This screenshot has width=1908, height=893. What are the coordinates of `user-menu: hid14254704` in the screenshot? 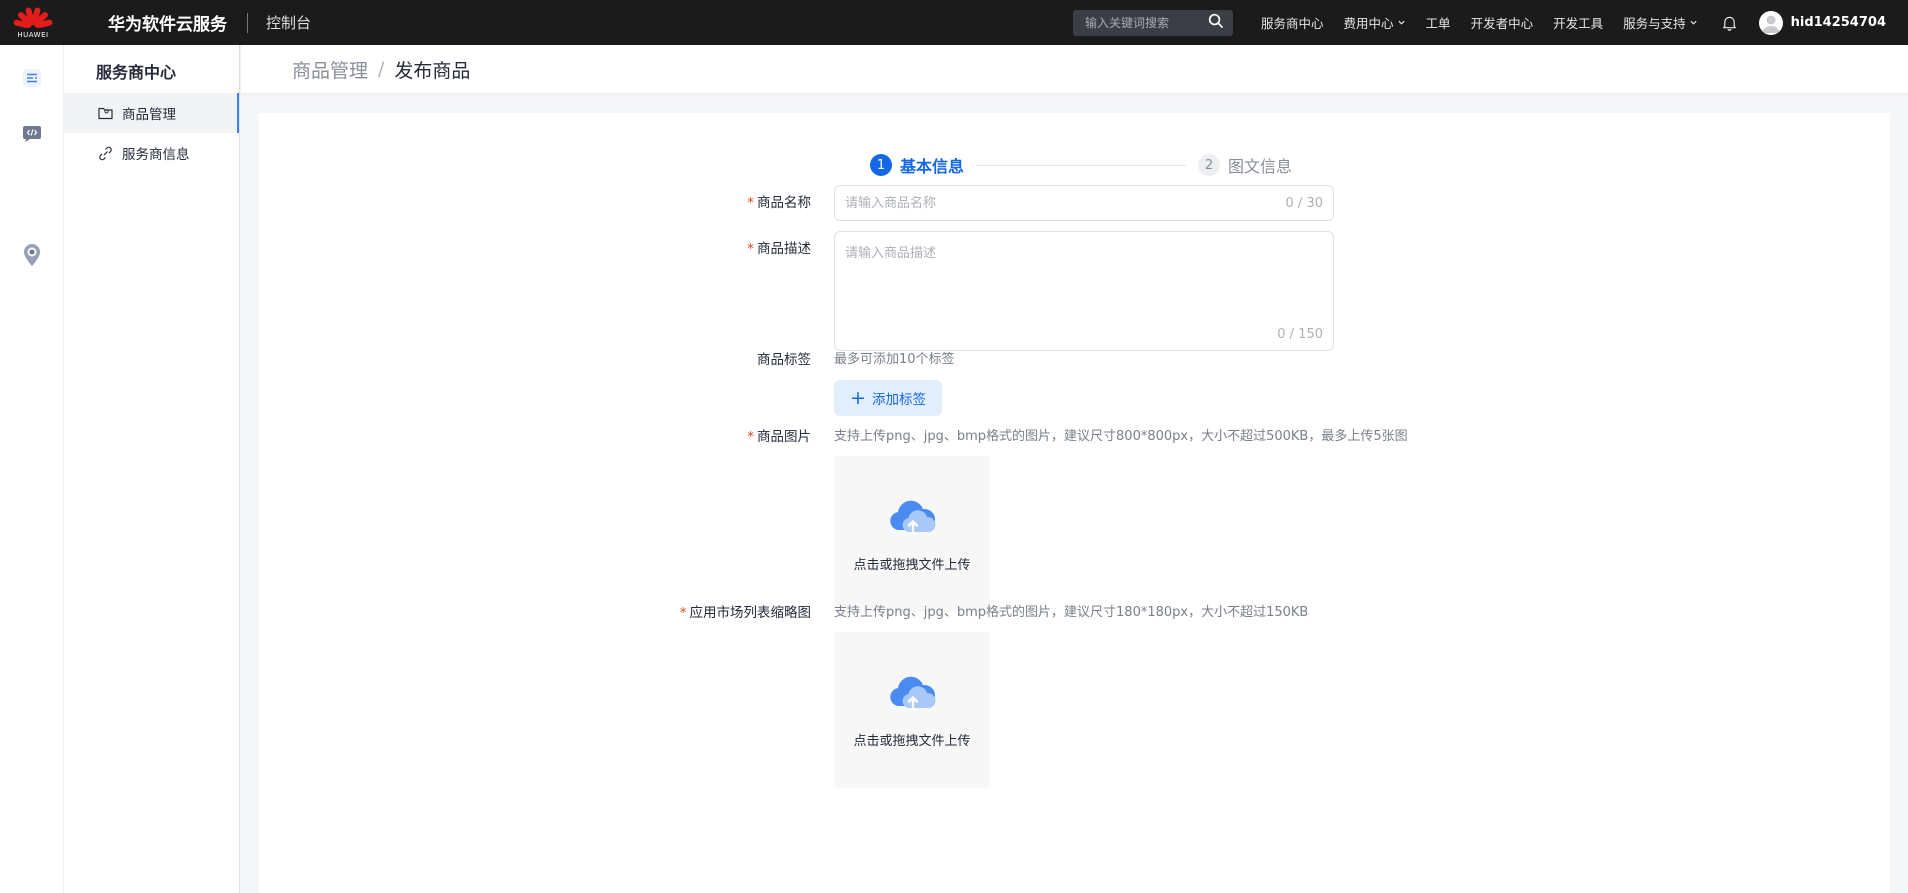 It's located at (1822, 22).